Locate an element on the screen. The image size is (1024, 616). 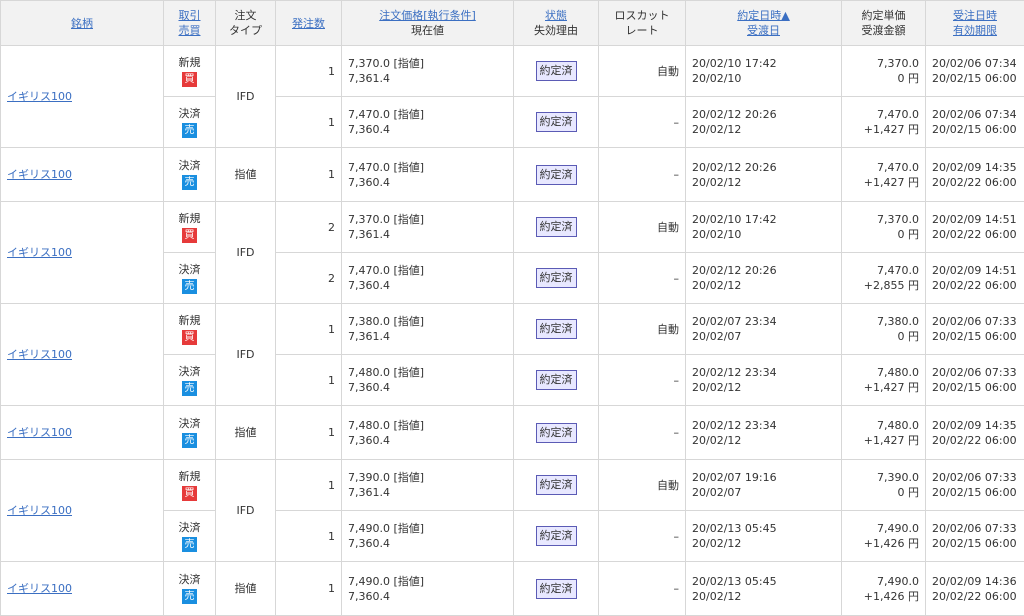
side-badge: 買 is located at coordinates (189, 79).